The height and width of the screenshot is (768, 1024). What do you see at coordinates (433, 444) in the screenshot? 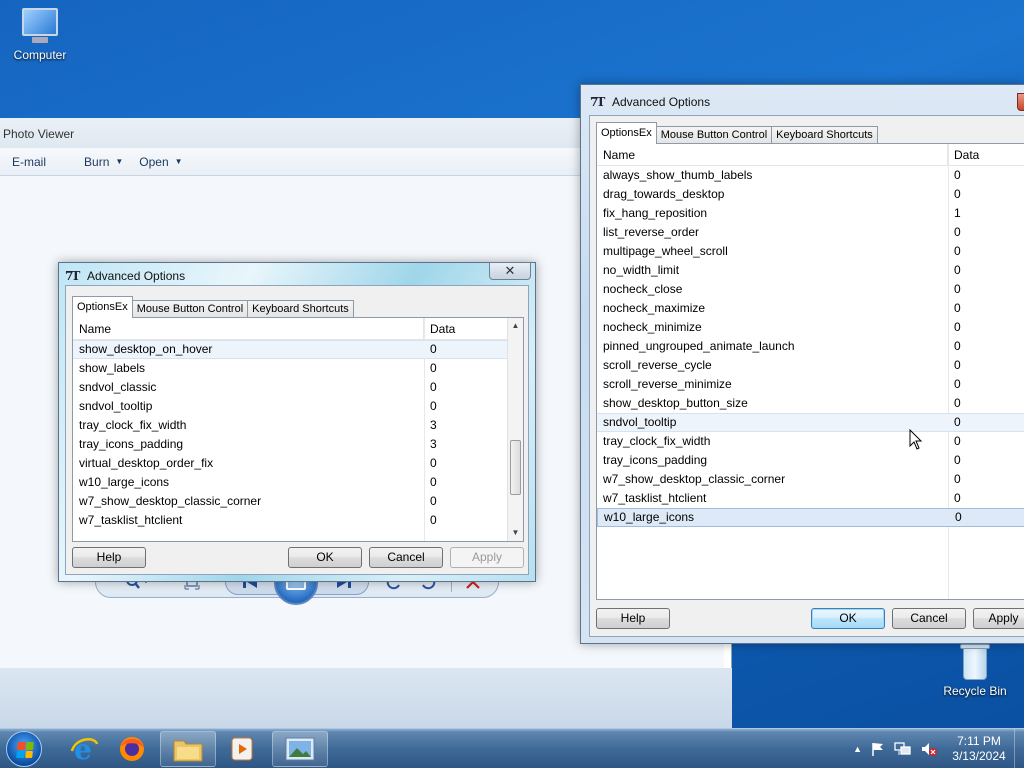
I see `option-value: 3` at bounding box center [433, 444].